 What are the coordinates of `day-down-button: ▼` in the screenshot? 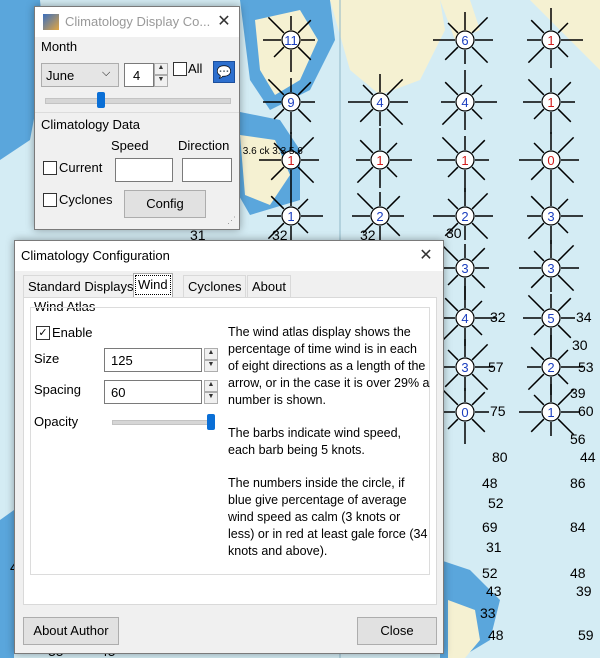 It's located at (161, 81).